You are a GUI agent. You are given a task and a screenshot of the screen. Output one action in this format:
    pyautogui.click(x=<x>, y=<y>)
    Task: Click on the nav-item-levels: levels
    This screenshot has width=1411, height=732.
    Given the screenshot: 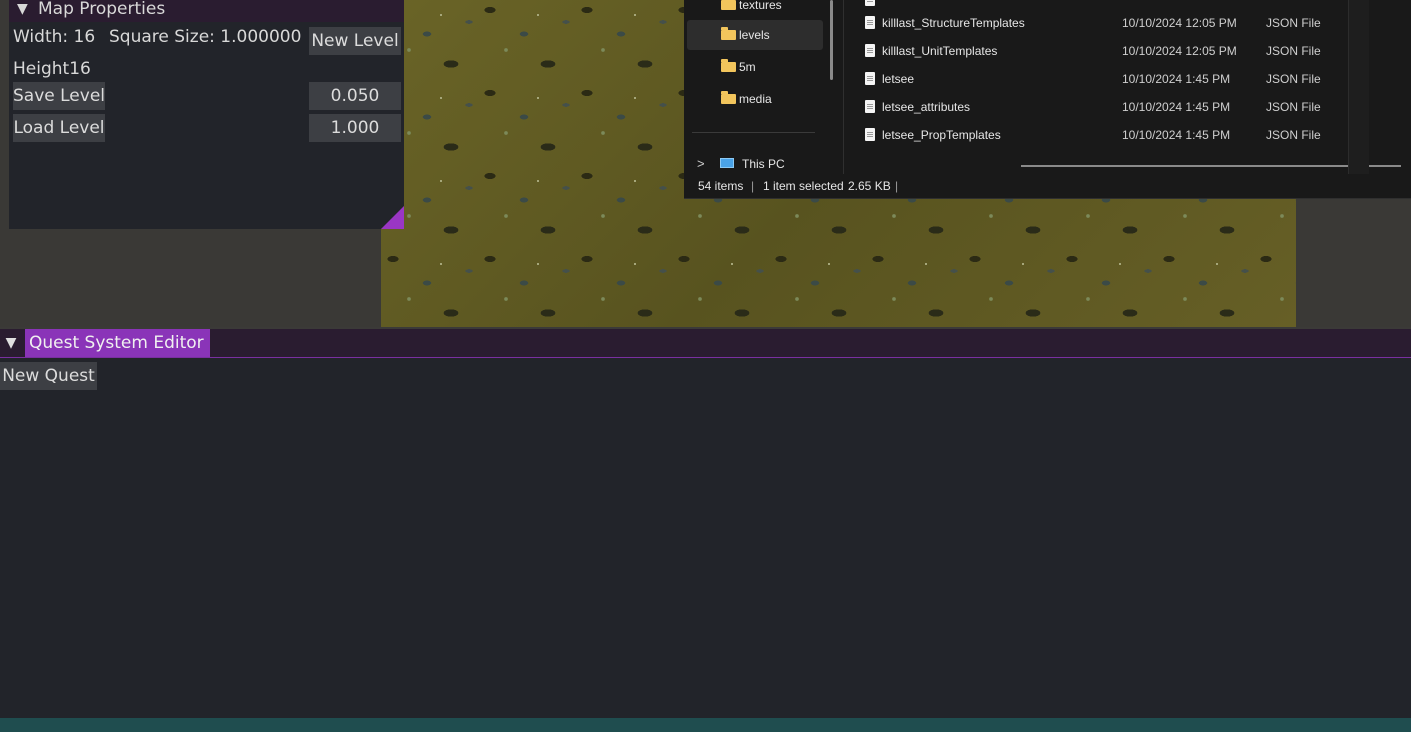 What is the action you would take?
    pyautogui.click(x=755, y=35)
    